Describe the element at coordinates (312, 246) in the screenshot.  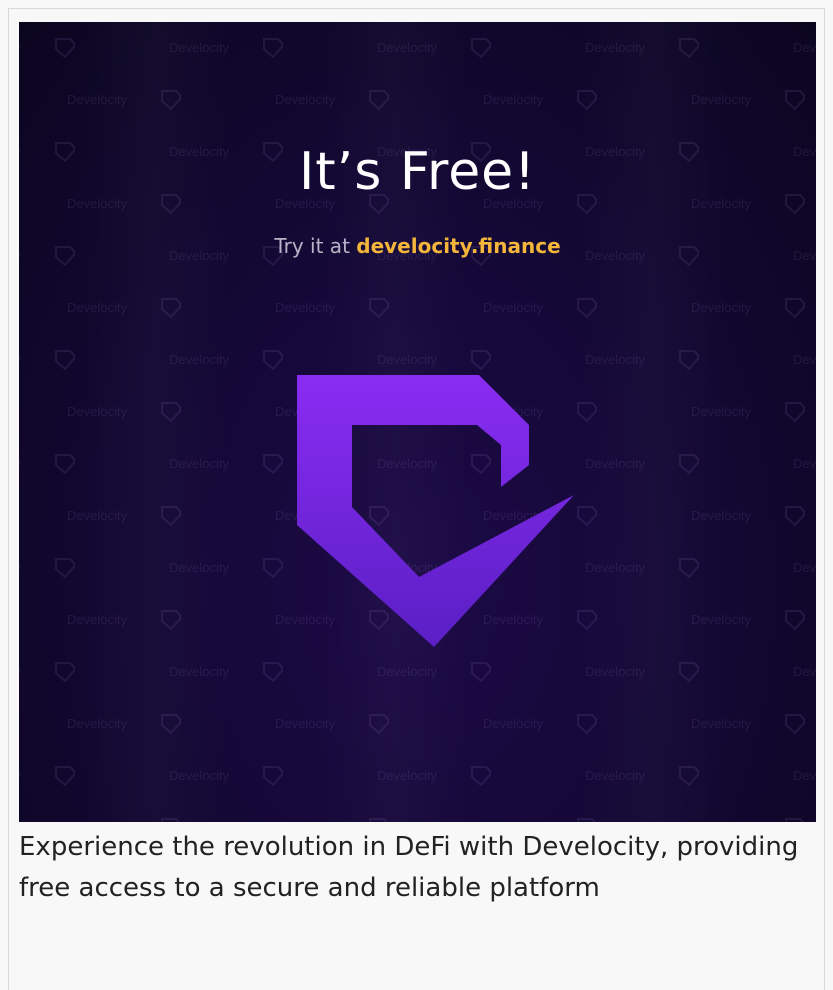
I see `tagline-prefix: Try it at` at that location.